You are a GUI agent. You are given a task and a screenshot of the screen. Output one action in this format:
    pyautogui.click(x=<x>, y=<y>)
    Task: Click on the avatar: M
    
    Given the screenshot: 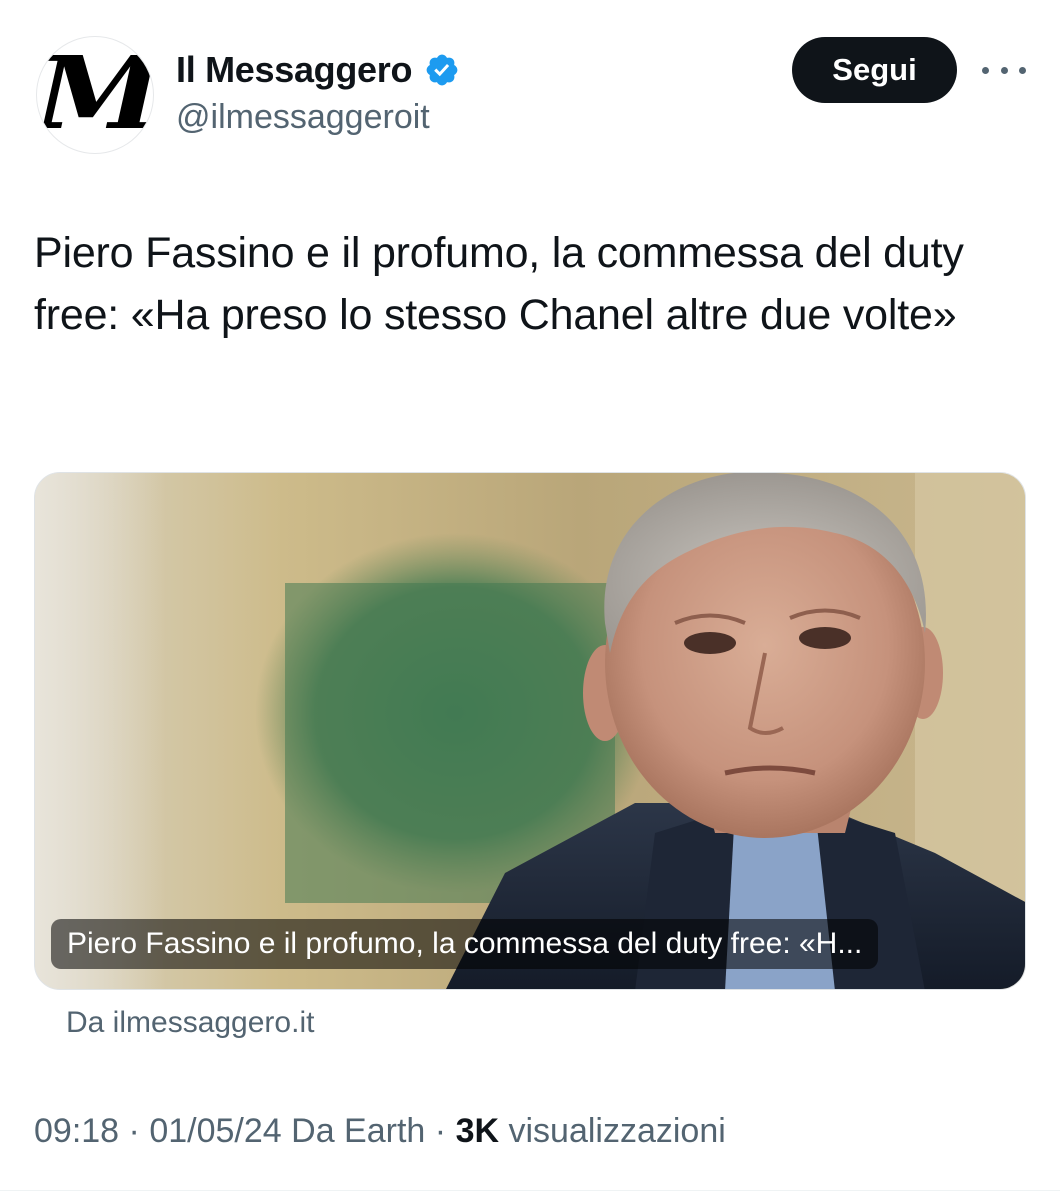 What is the action you would take?
    pyautogui.click(x=95, y=95)
    